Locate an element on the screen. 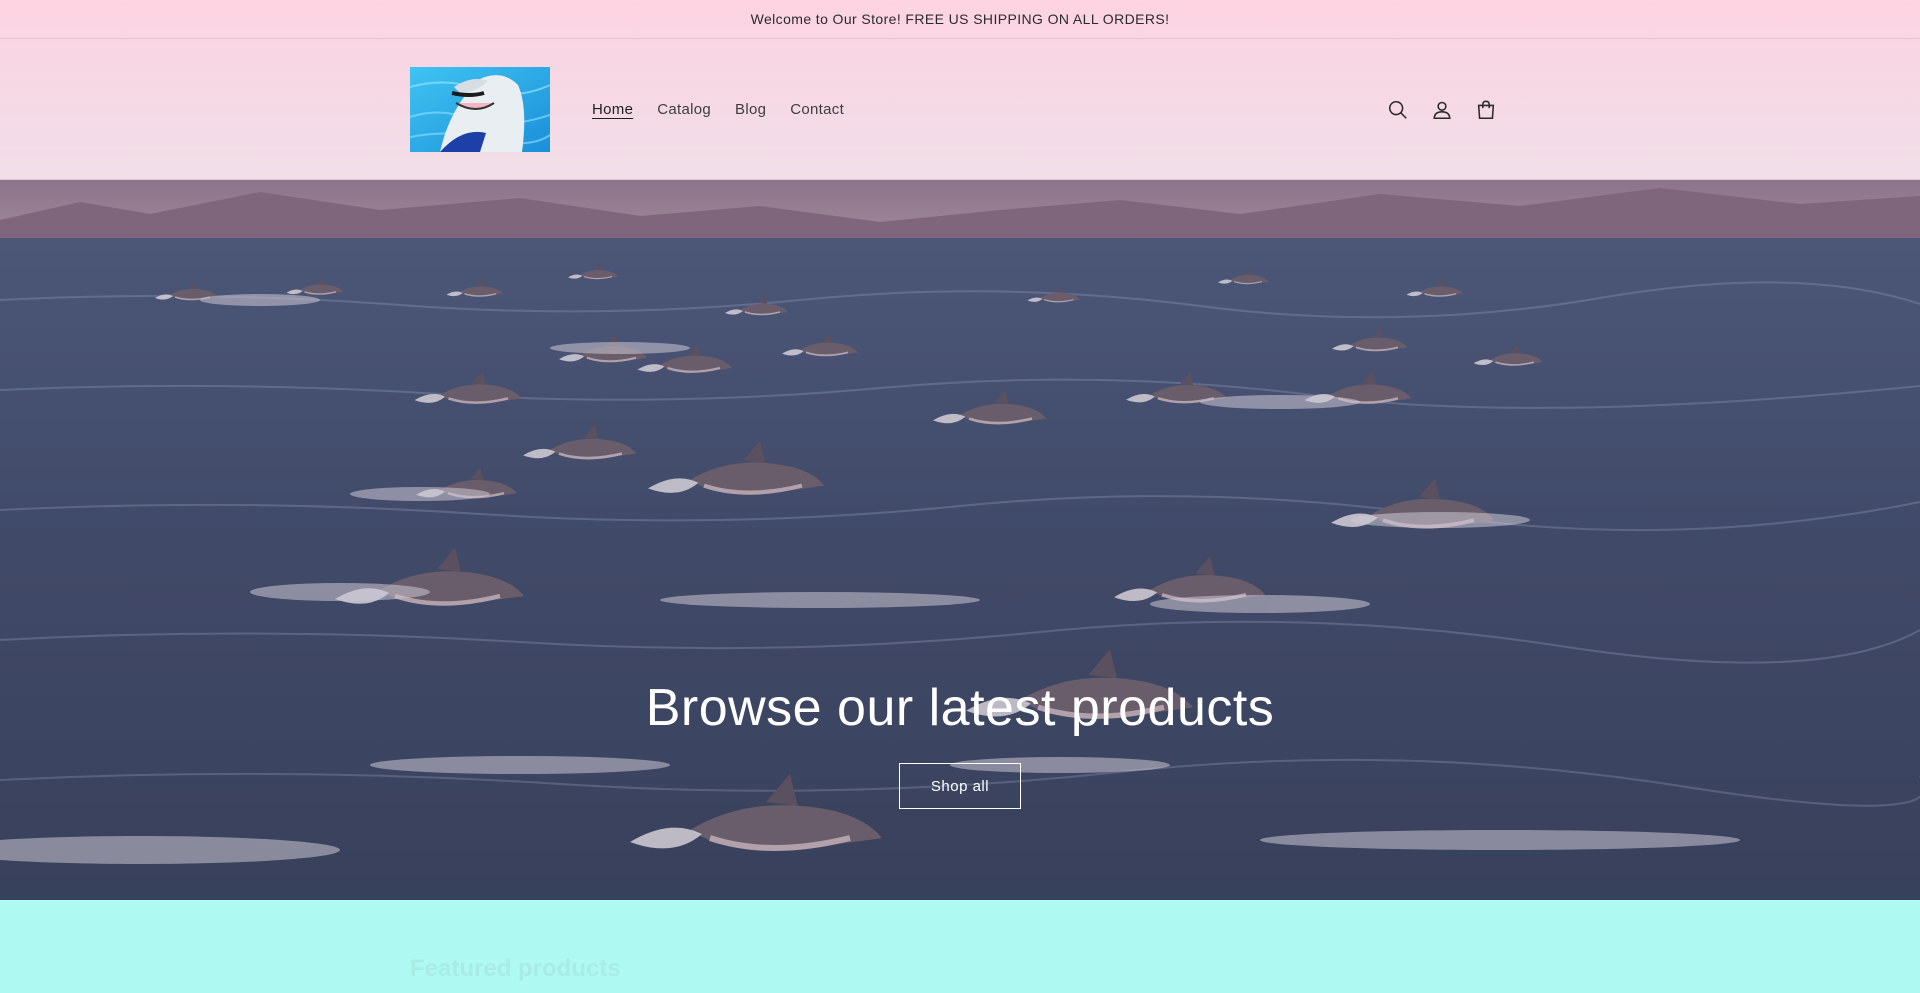 The image size is (1920, 993). account-icon is located at coordinates (1442, 110).